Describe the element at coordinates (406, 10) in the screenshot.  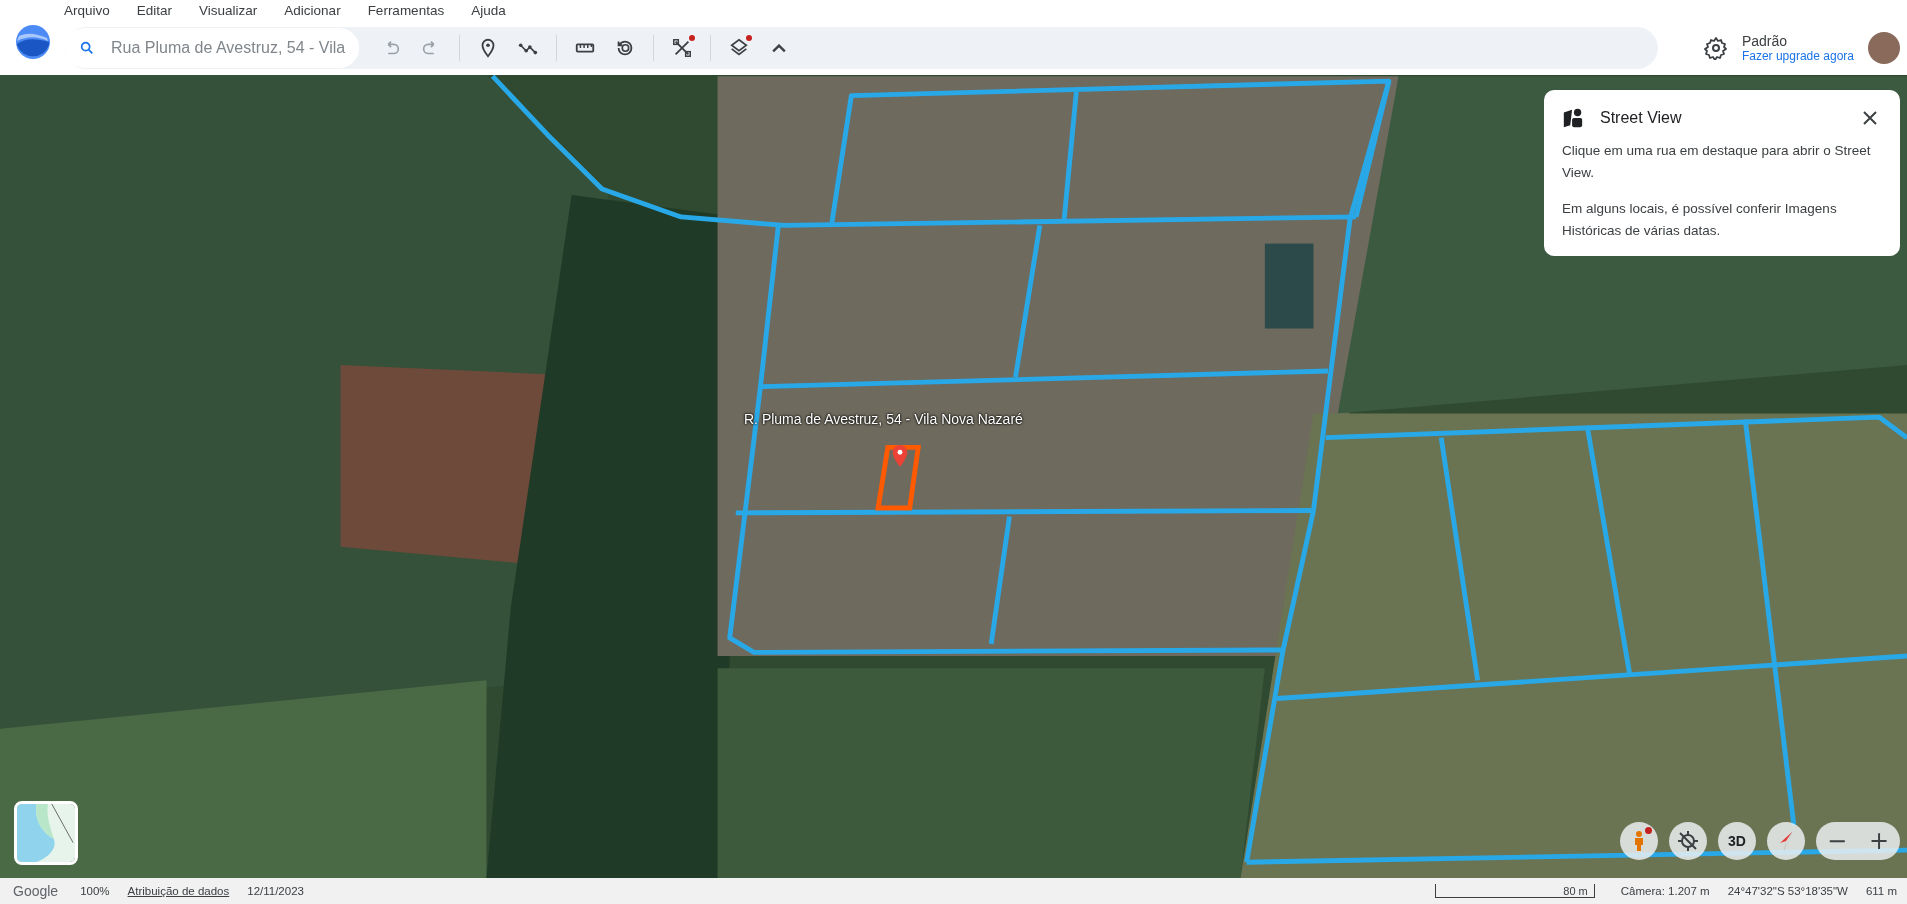
I see `menu-item: Ferramentas` at that location.